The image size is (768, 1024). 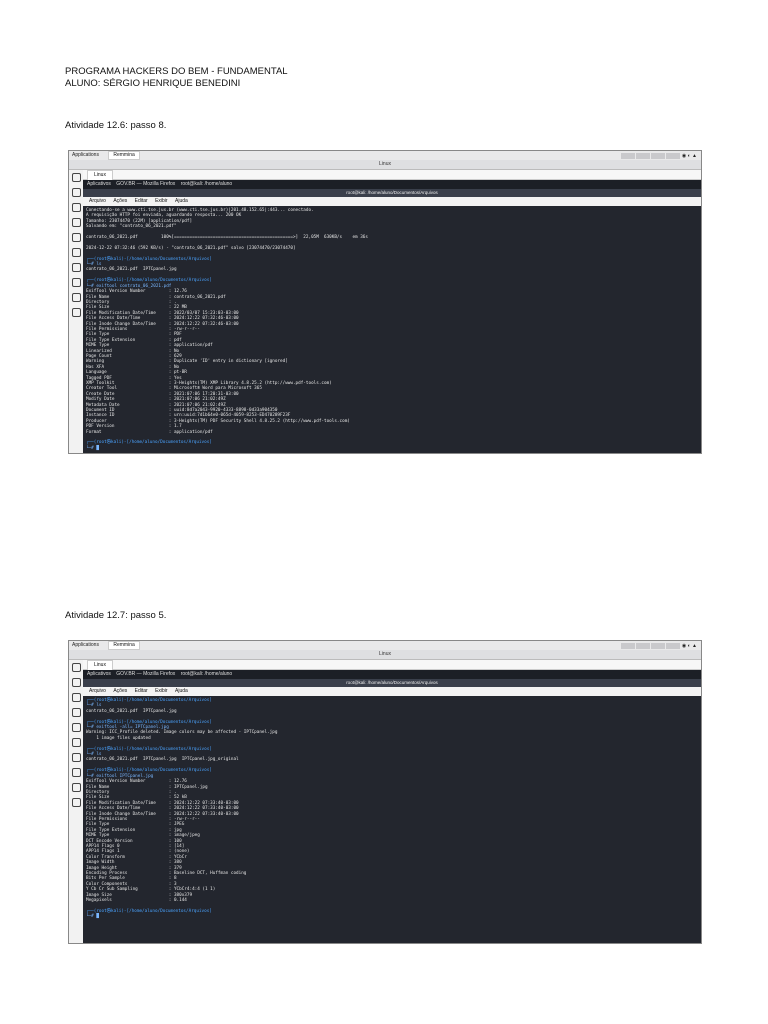 I want to click on activity-label-2: Atividade 12.7: passo 5., so click(x=116, y=615).